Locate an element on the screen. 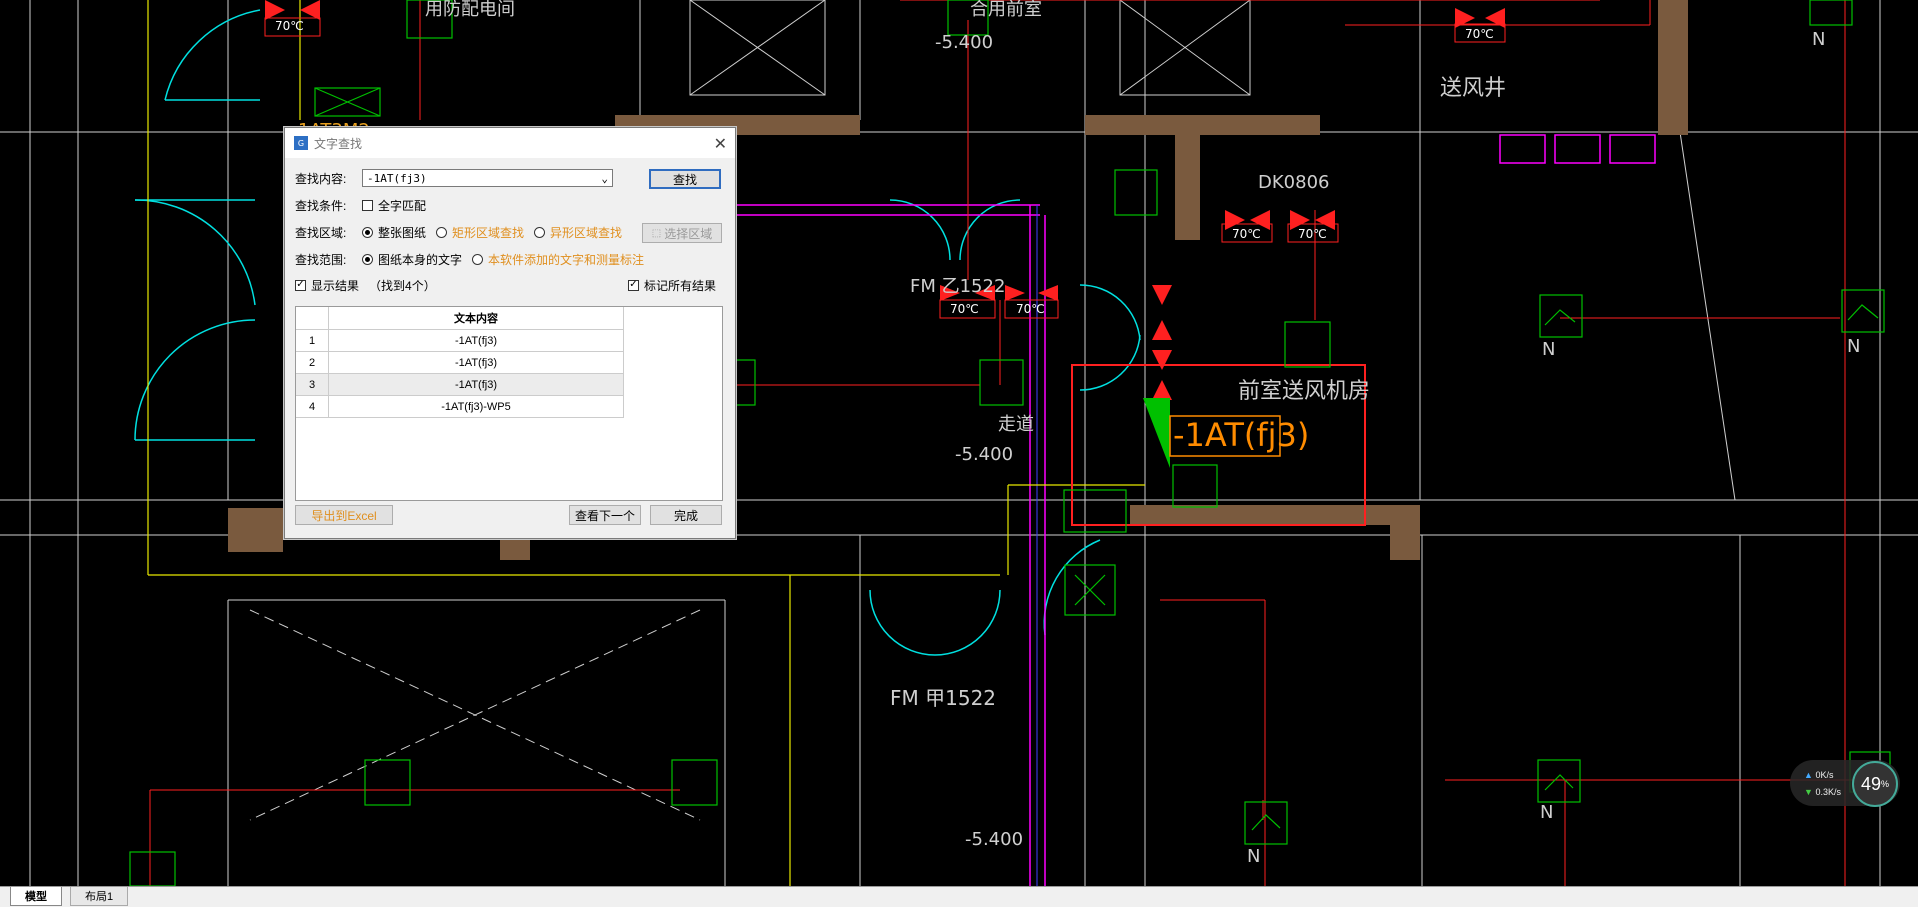 This screenshot has width=1918, height=907. mark-all-label: 标记所有结果 is located at coordinates (680, 285).